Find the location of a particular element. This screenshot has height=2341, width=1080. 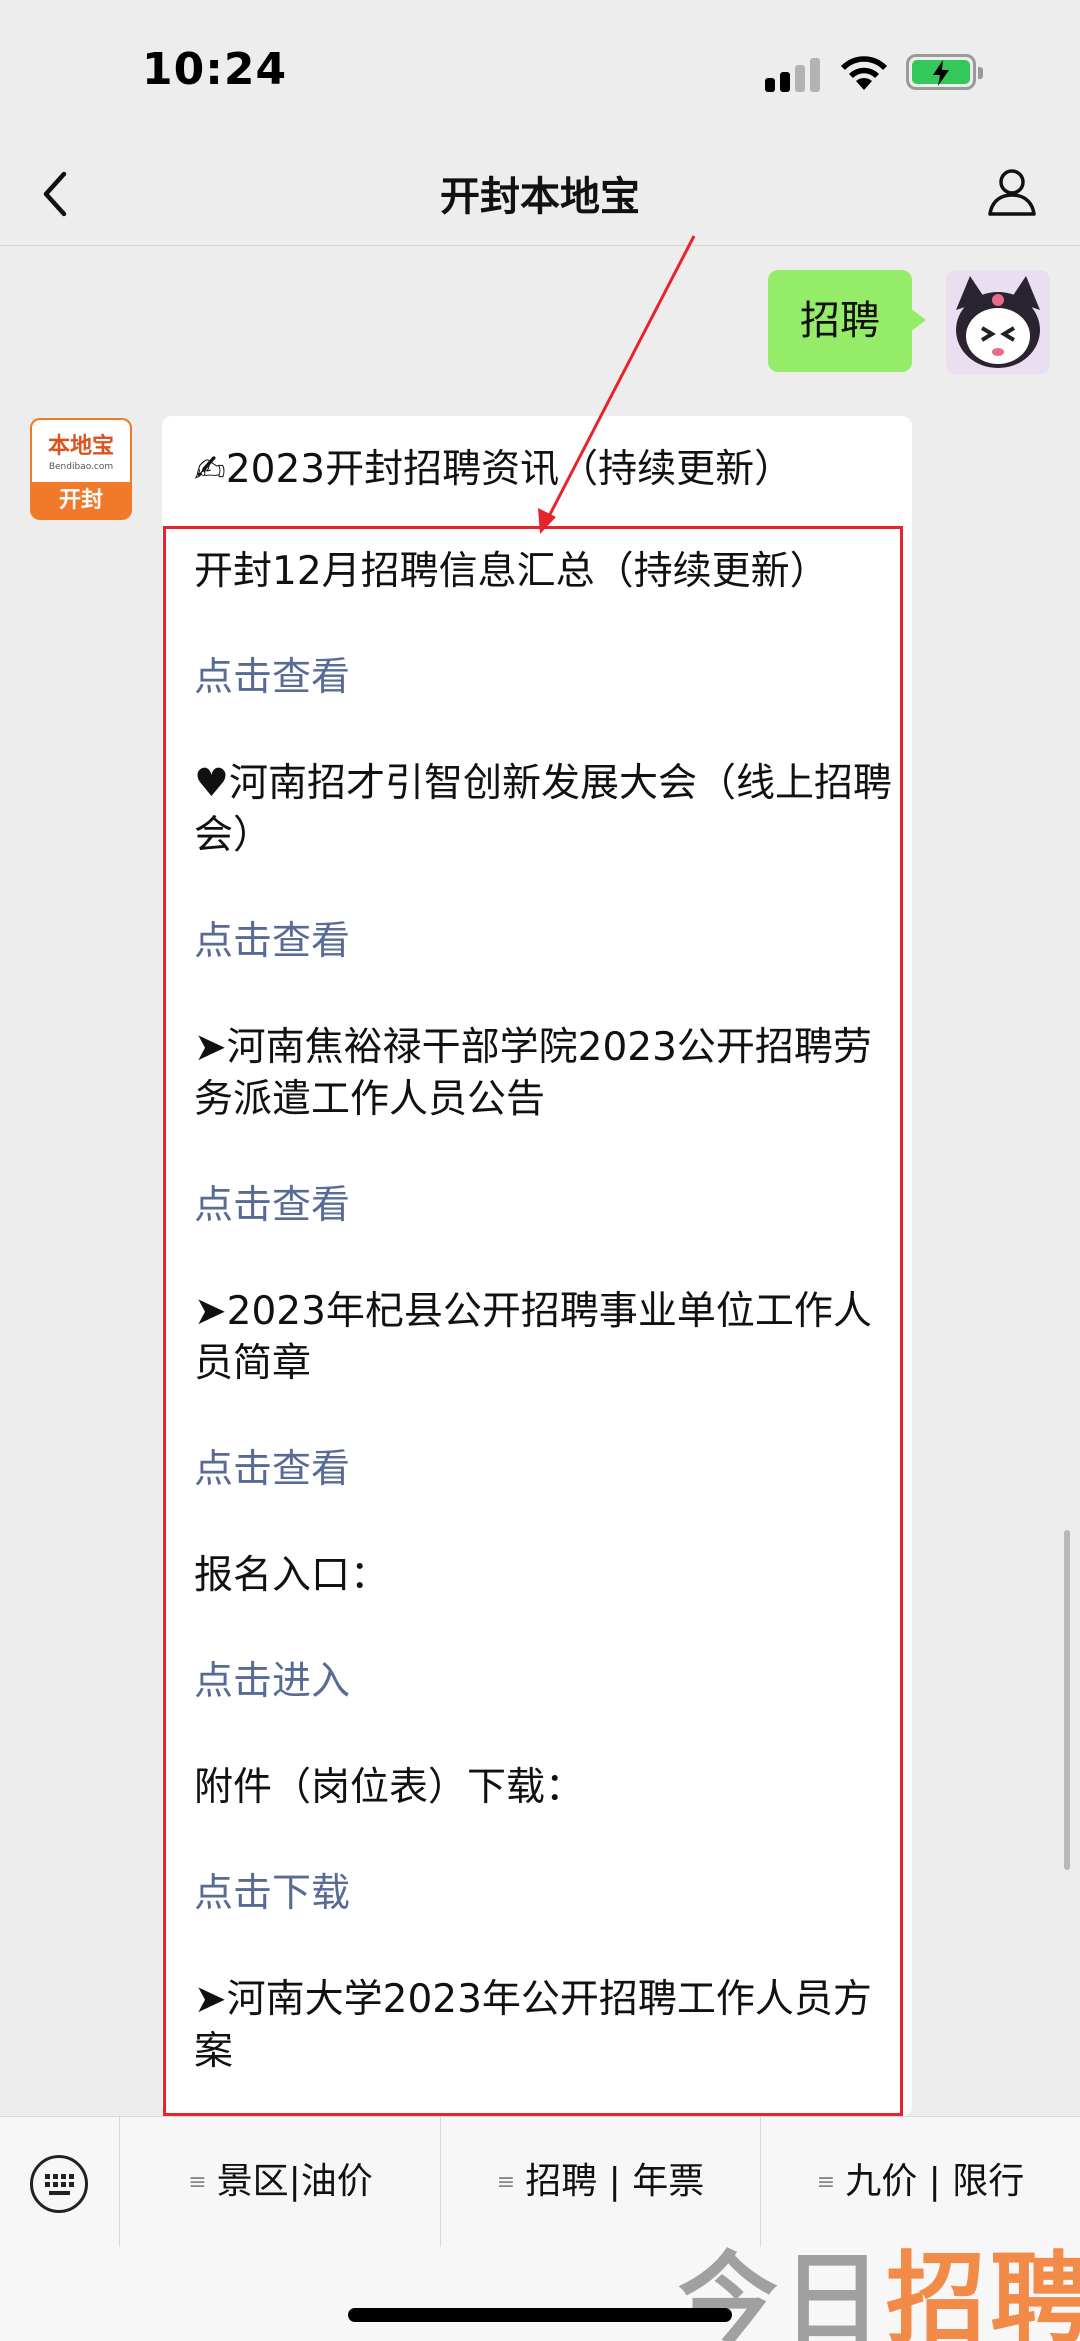

writing-hand-icon: ✍ is located at coordinates (210, 469).